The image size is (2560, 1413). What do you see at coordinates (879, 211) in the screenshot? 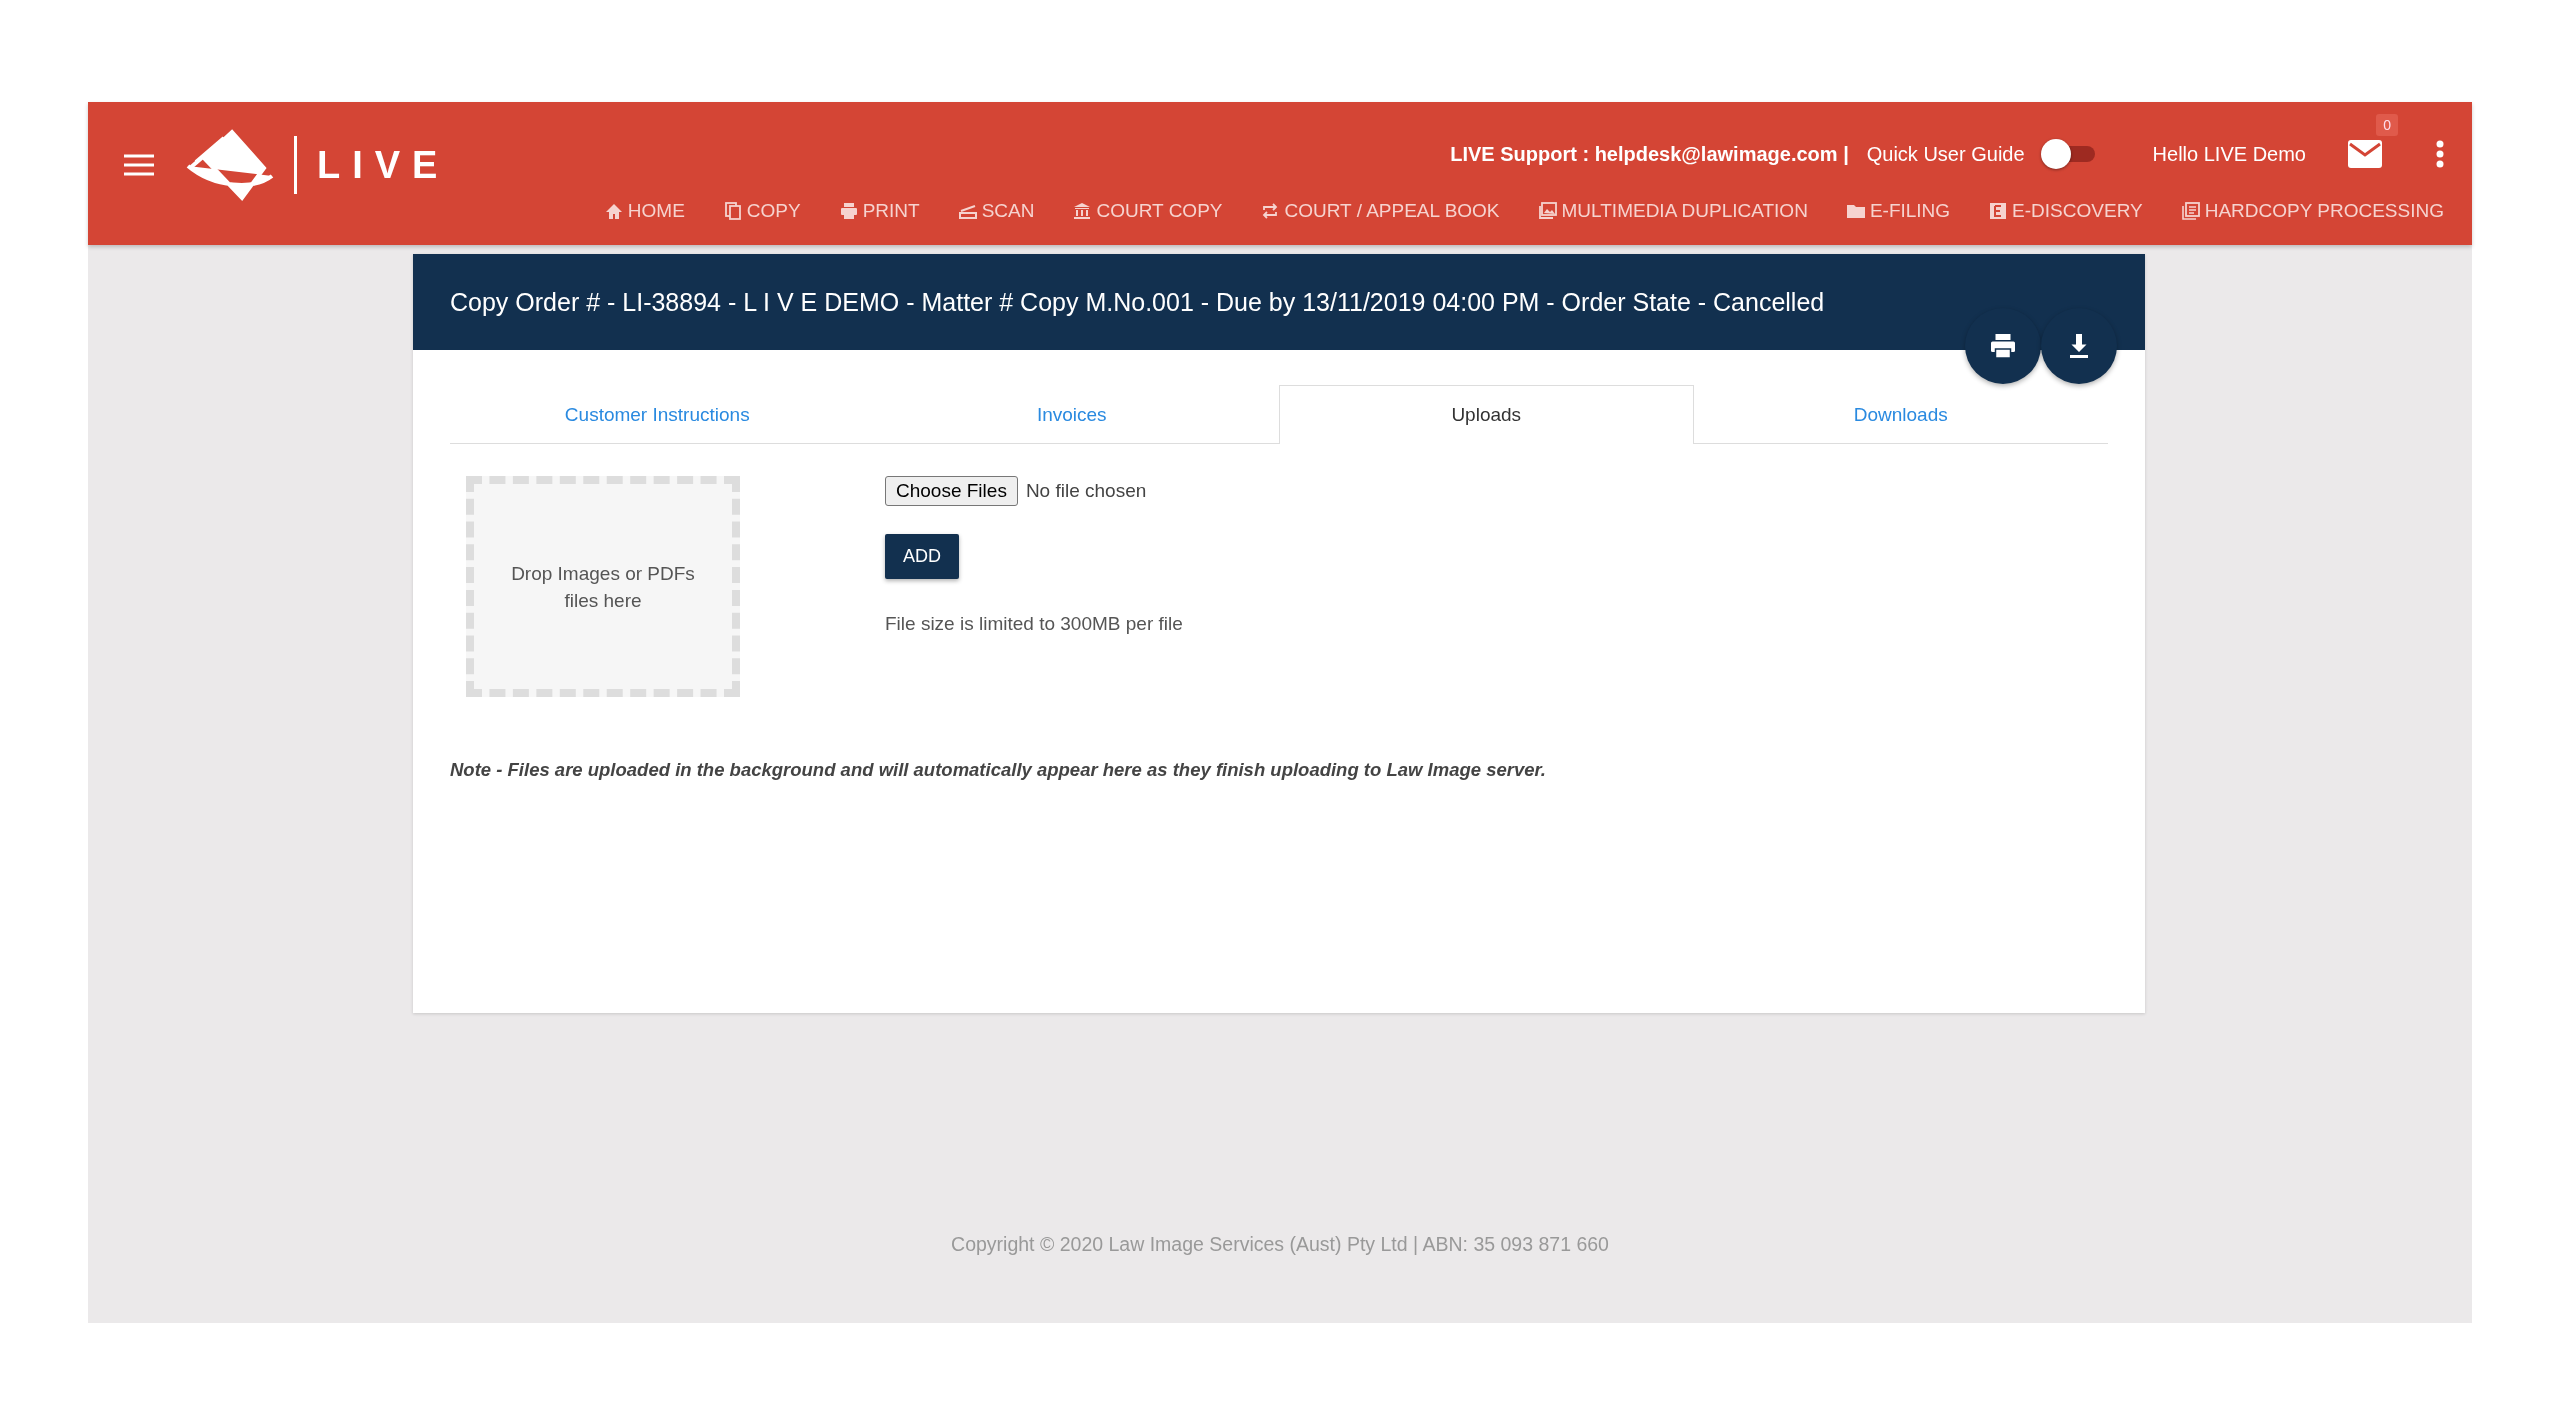
I see `nav-link: PRINT` at bounding box center [879, 211].